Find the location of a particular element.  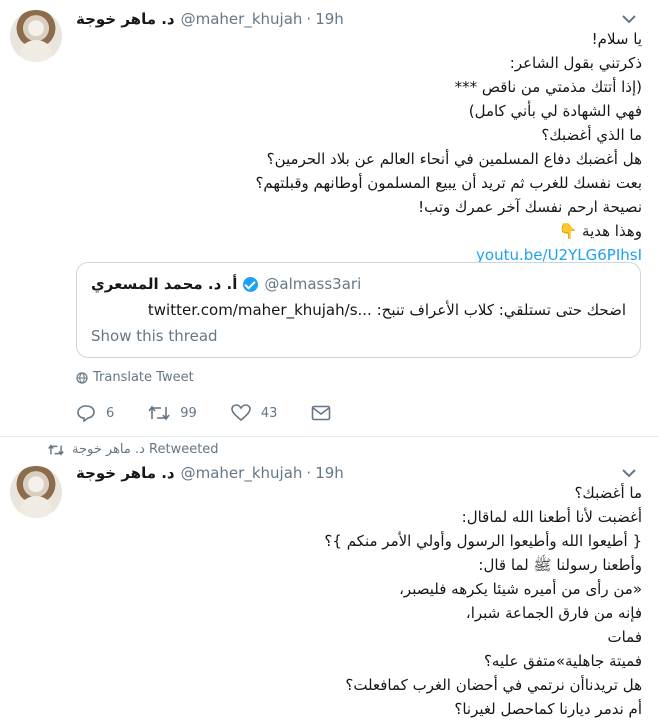

tweet-line: فمات is located at coordinates (624, 637).